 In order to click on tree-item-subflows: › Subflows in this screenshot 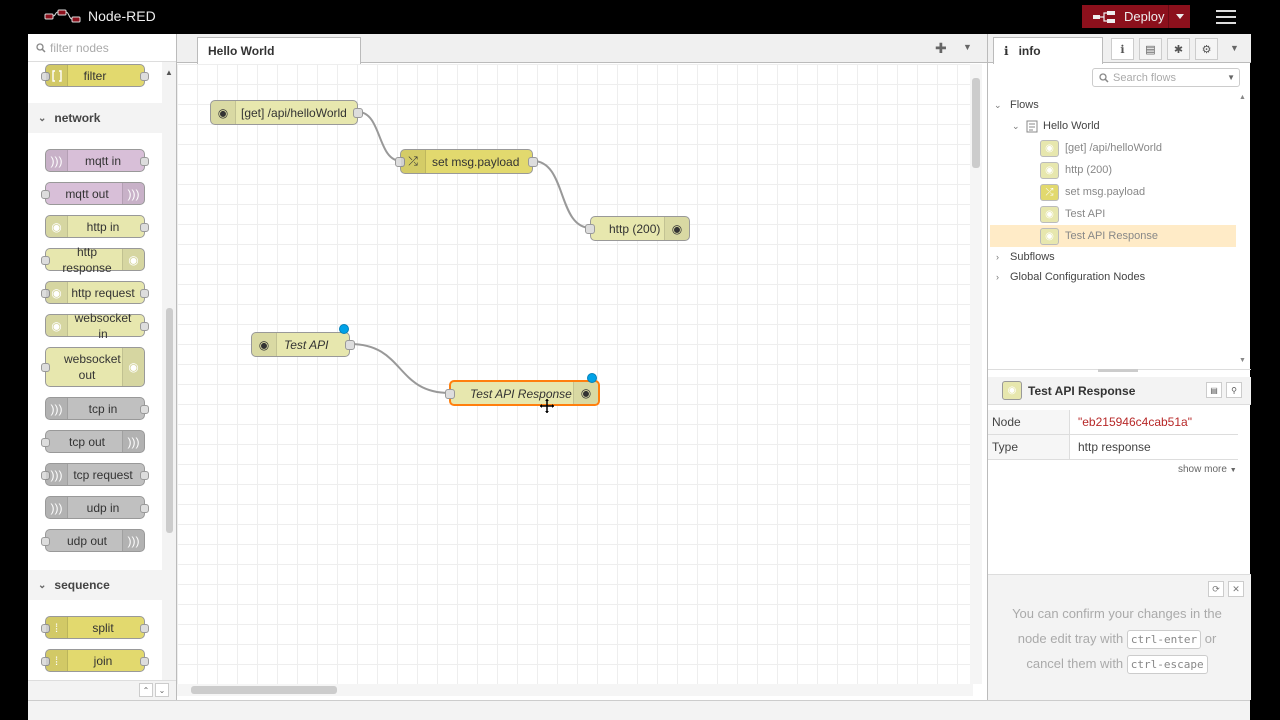, I will do `click(1113, 257)`.